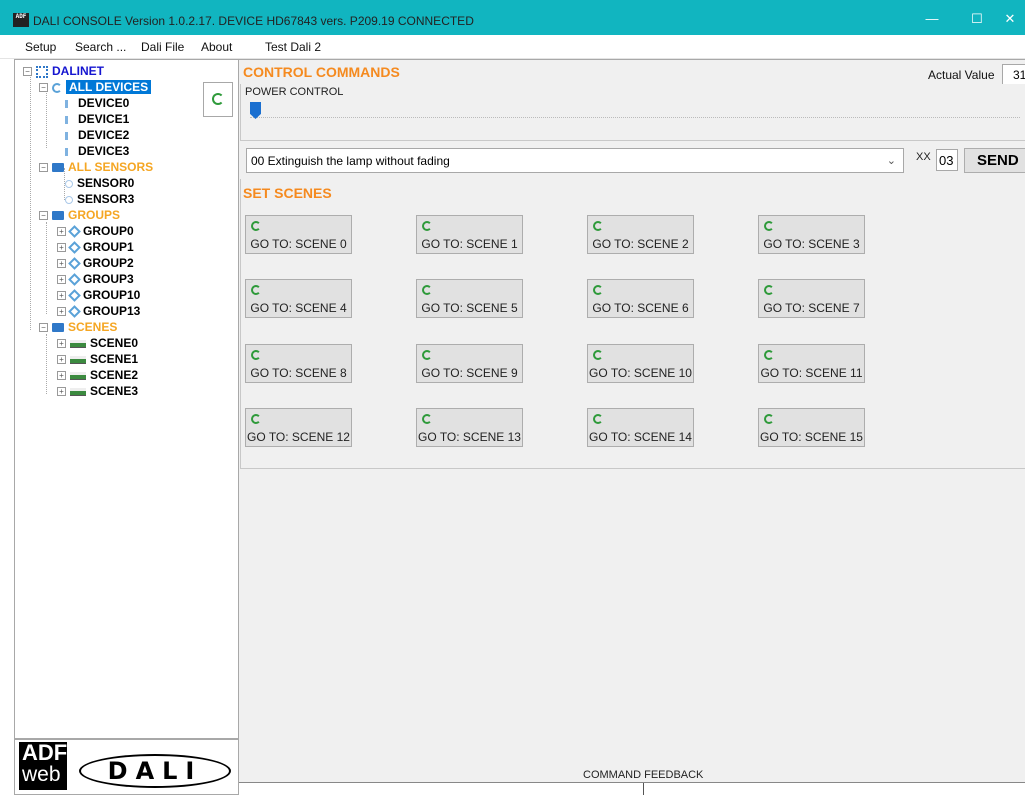 The height and width of the screenshot is (795, 1025). What do you see at coordinates (961, 75) in the screenshot?
I see `actual-value-label: Actual Value` at bounding box center [961, 75].